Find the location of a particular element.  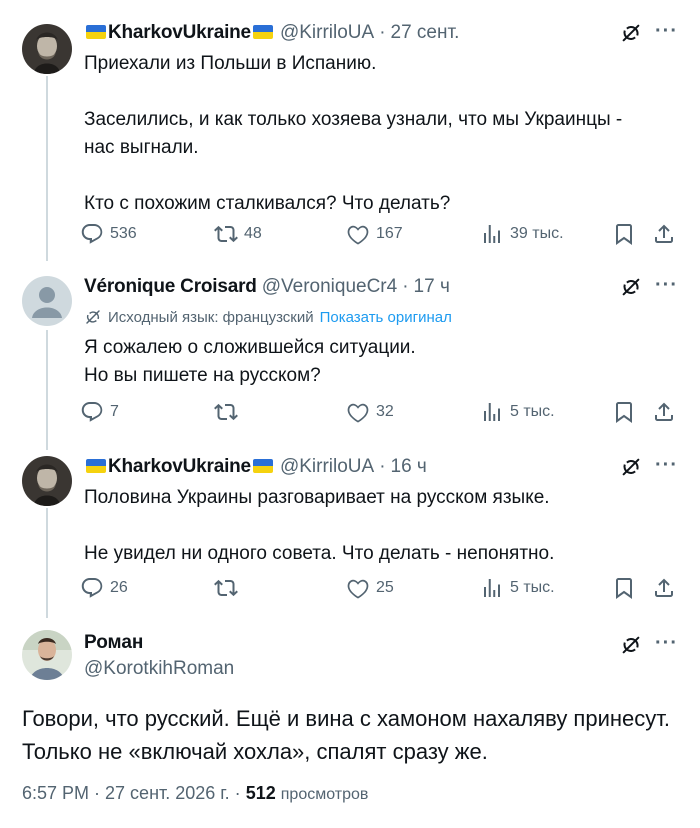

views-label: просмотров is located at coordinates (324, 794).